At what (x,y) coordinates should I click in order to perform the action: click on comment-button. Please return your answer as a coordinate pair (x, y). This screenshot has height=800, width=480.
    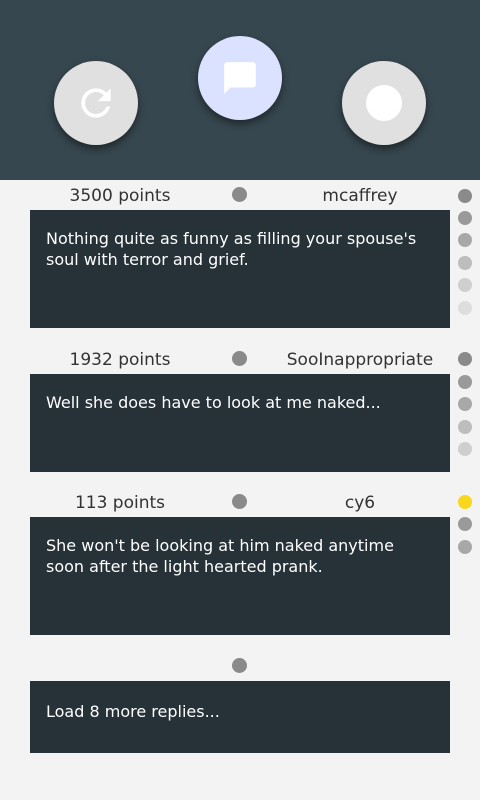
    Looking at the image, I should click on (240, 78).